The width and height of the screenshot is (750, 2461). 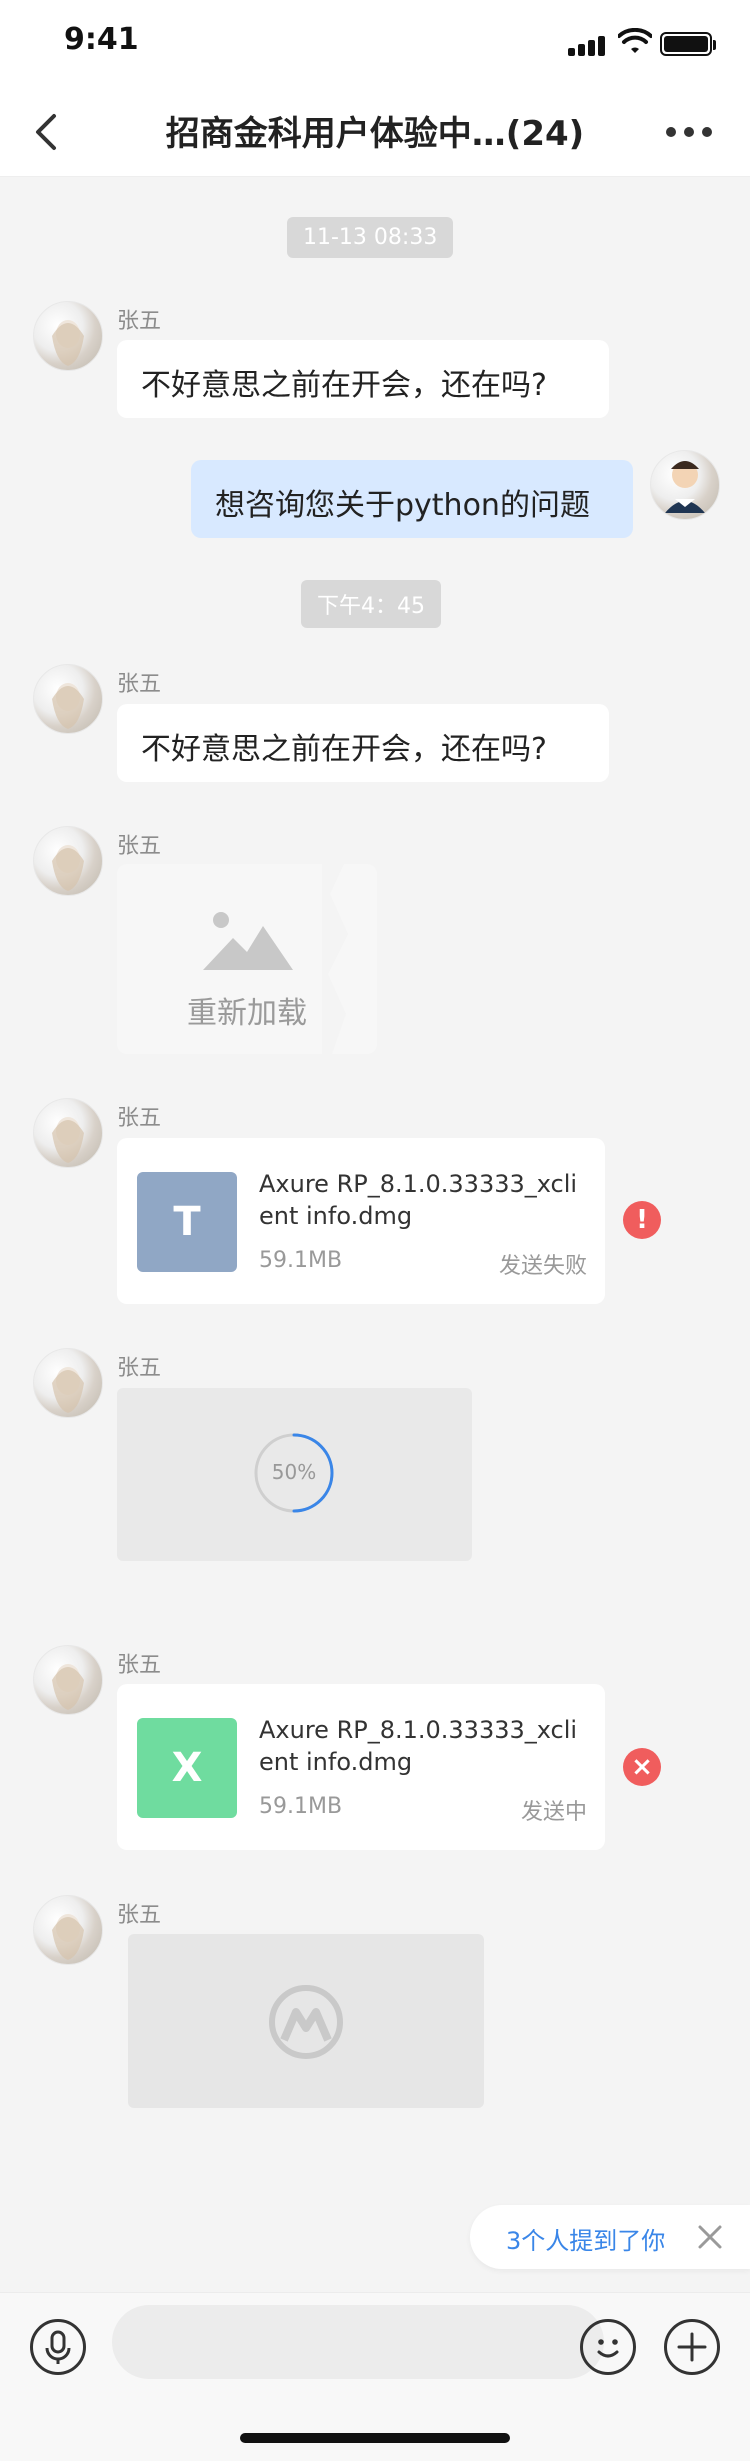 What do you see at coordinates (358, 2342) in the screenshot?
I see `message-input` at bounding box center [358, 2342].